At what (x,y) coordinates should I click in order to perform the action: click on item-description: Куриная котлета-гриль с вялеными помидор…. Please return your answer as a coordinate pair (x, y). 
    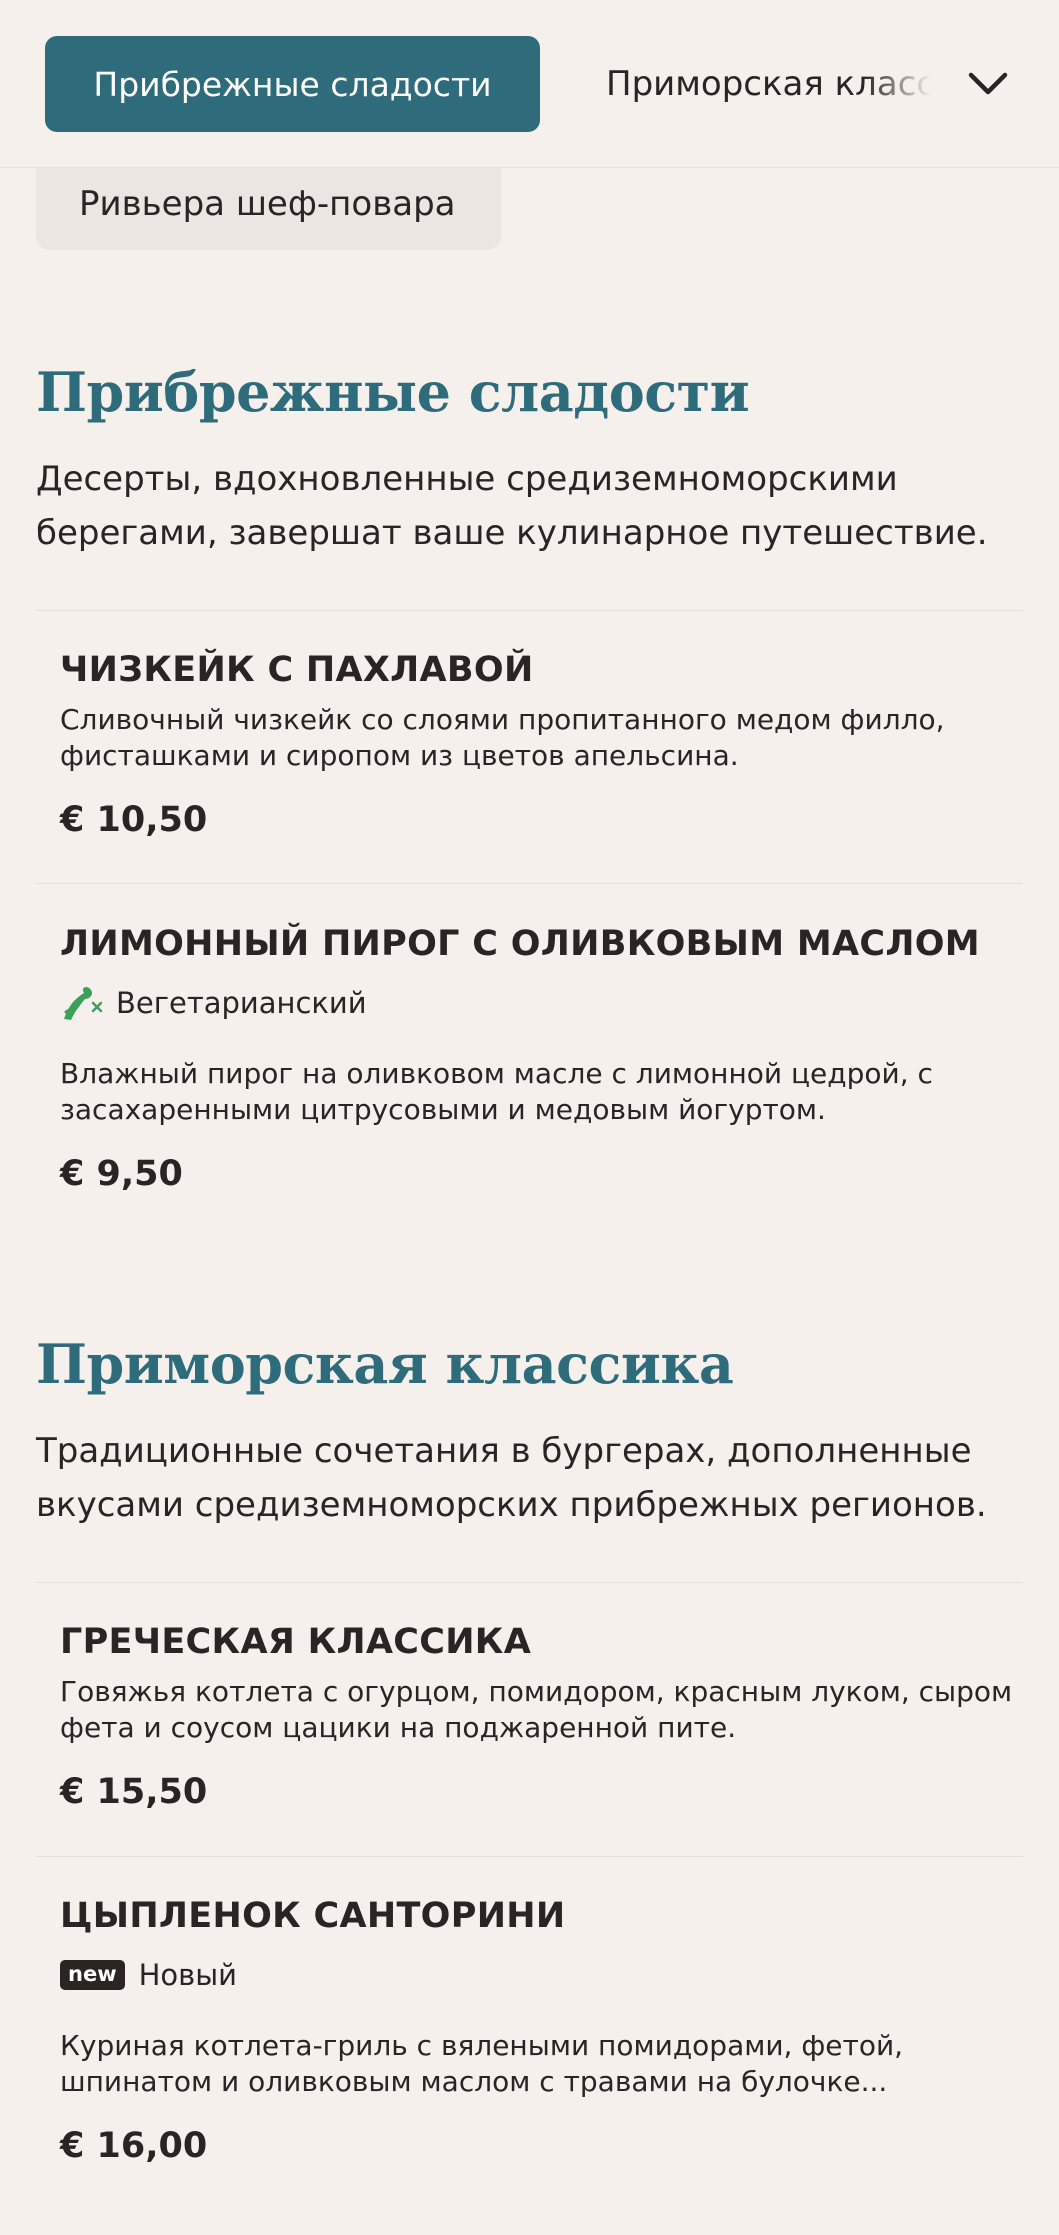
    Looking at the image, I should click on (482, 2063).